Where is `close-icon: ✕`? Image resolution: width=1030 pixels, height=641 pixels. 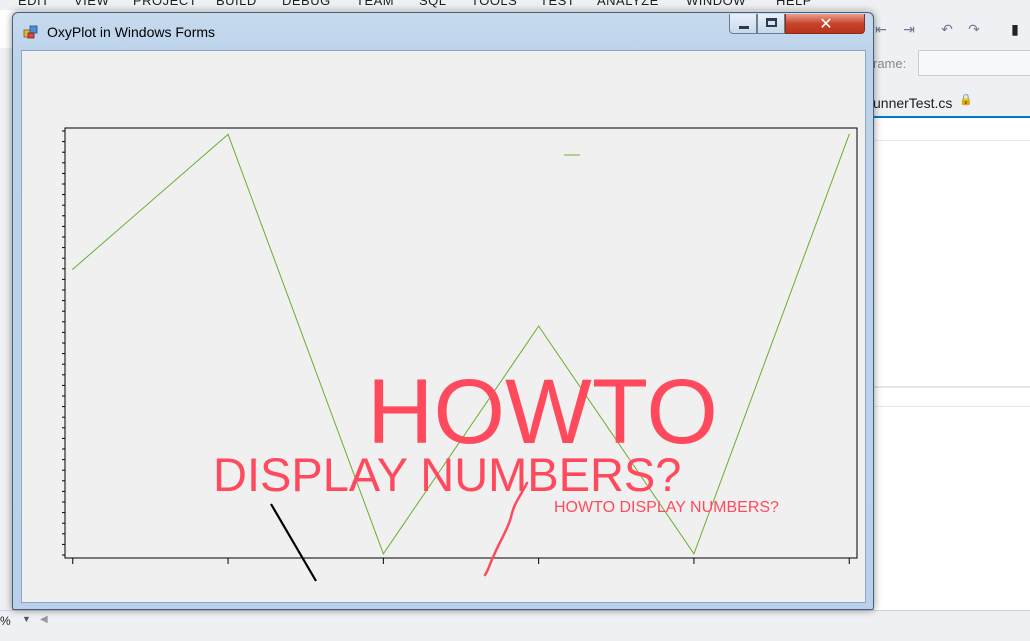 close-icon: ✕ is located at coordinates (826, 23).